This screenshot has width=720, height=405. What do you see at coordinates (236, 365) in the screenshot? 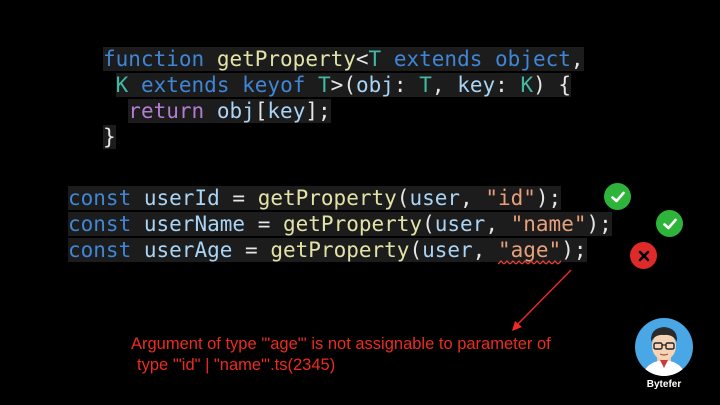
I see `error-line-2: type '"id" | "name"'.ts(2345)` at bounding box center [236, 365].